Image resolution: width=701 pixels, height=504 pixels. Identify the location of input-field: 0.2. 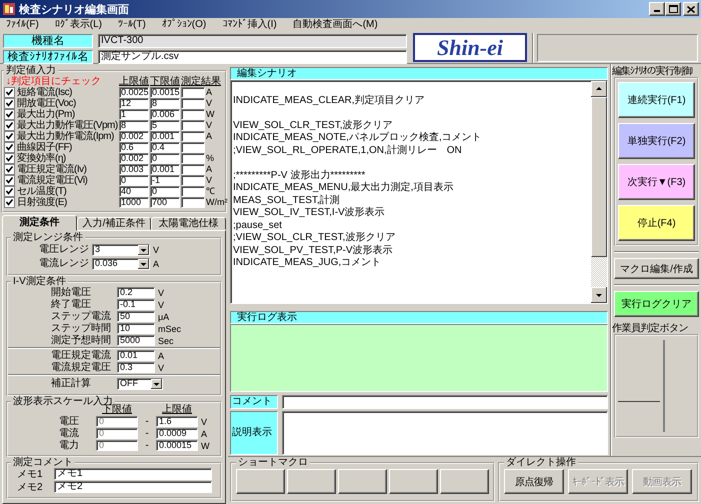
(136, 292).